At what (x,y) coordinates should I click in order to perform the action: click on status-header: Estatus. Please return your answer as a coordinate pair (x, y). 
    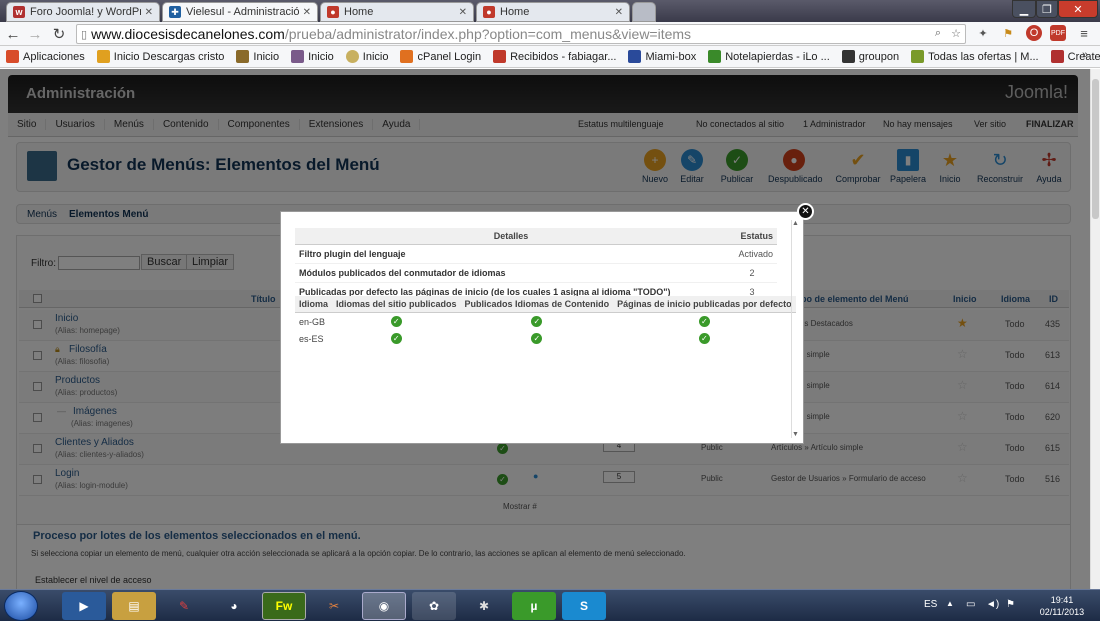
    Looking at the image, I should click on (752, 236).